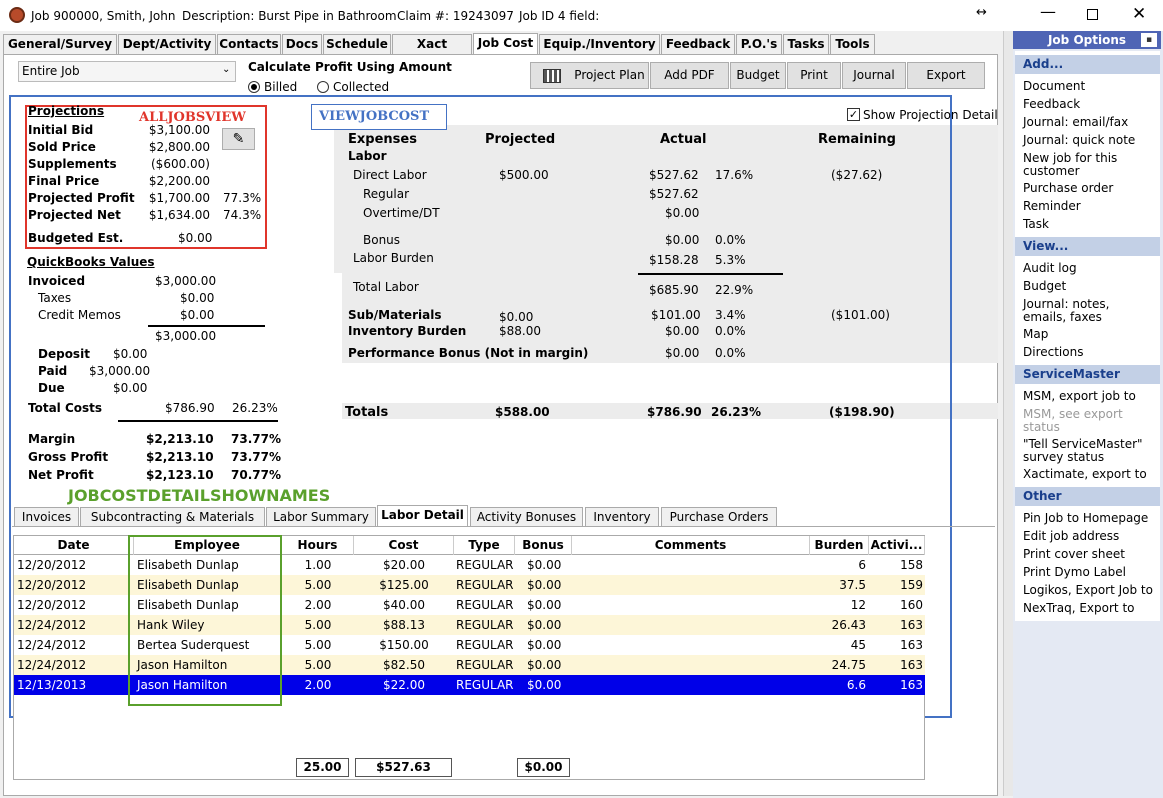 The image size is (1163, 798). Describe the element at coordinates (589, 75) in the screenshot. I see `project-plan-button: Project Plan` at that location.